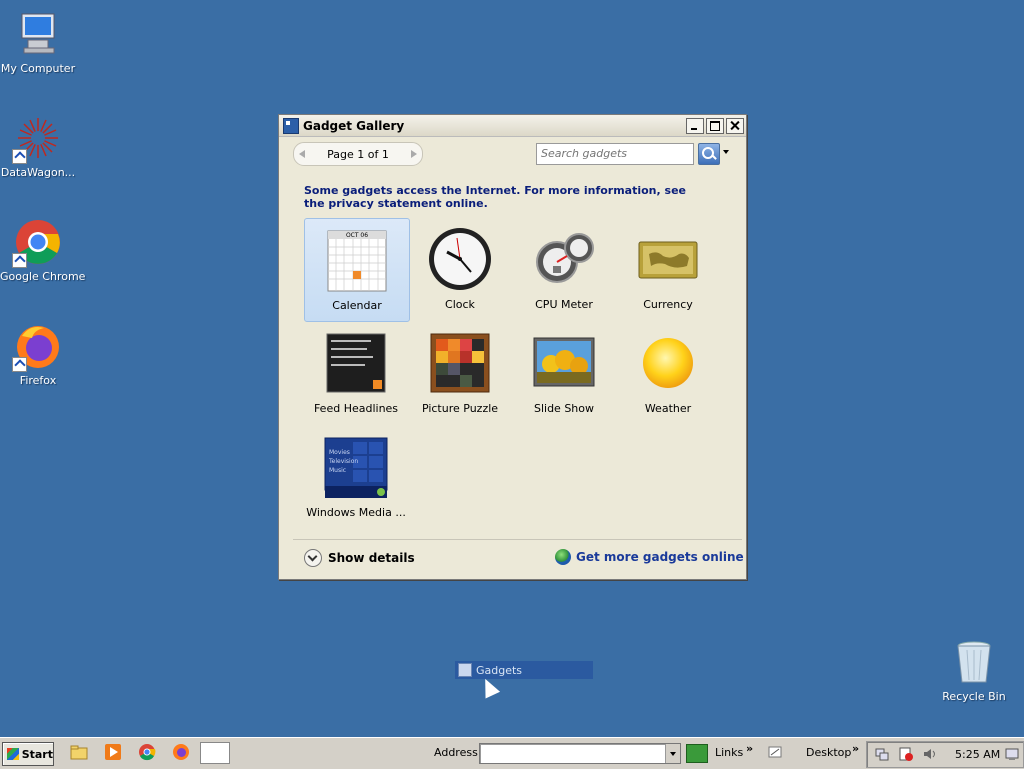 The width and height of the screenshot is (1024, 769). Describe the element at coordinates (512, 126) in the screenshot. I see `title-bar: Gadget Gallery` at that location.